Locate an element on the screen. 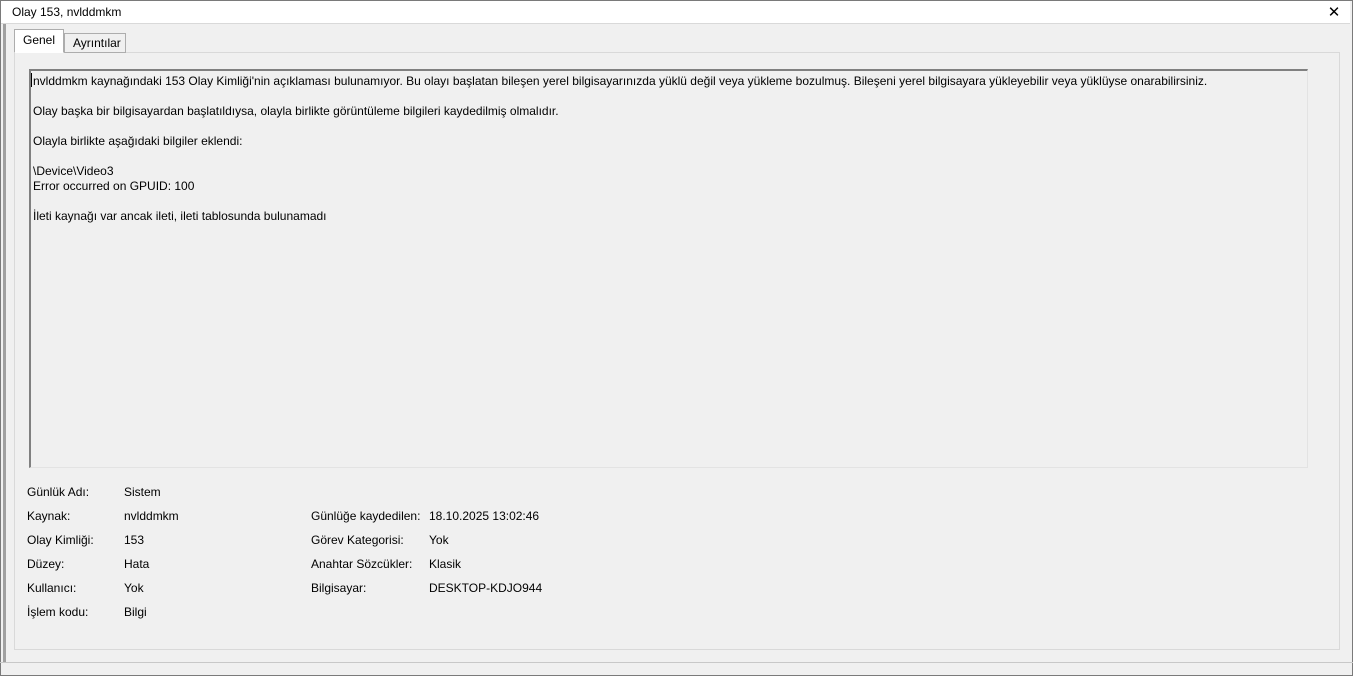  window-left-border is located at coordinates (4, 343).